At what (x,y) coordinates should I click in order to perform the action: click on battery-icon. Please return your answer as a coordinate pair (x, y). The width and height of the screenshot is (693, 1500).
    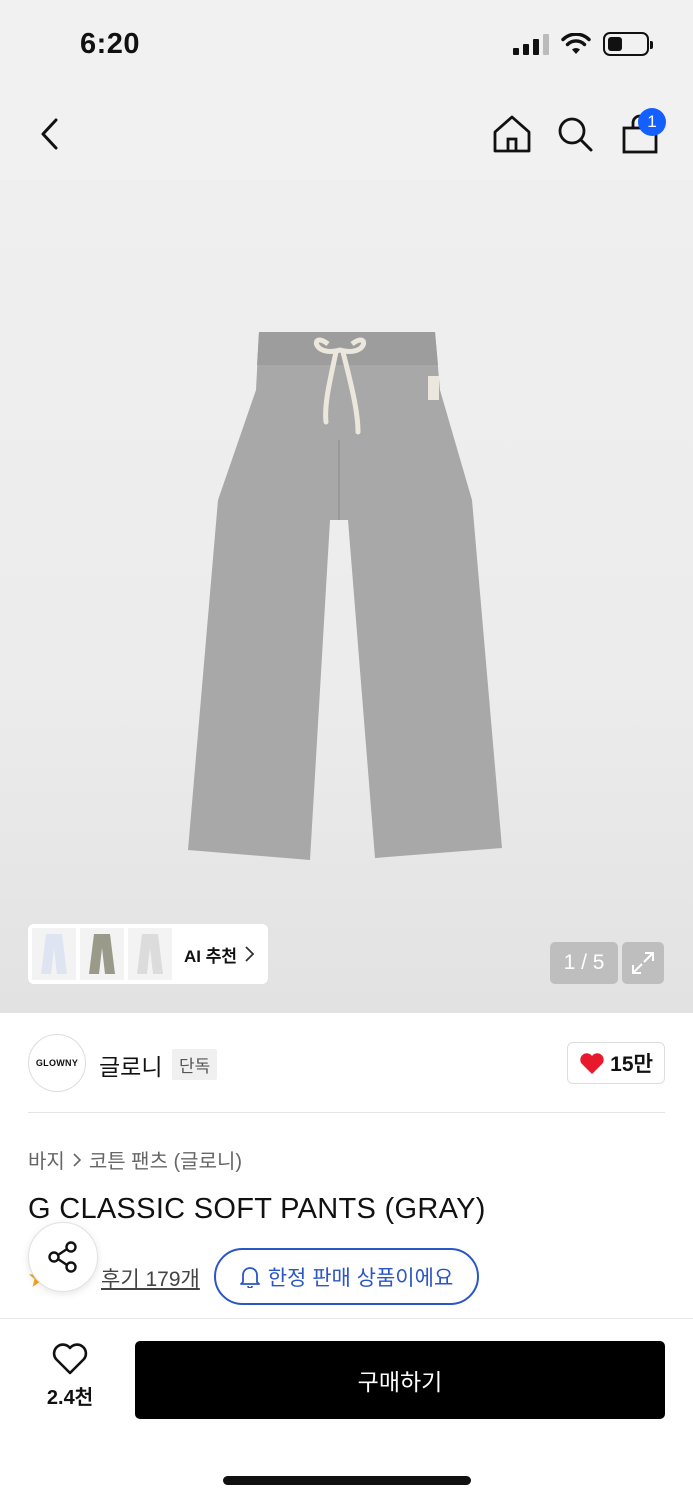
    Looking at the image, I should click on (628, 44).